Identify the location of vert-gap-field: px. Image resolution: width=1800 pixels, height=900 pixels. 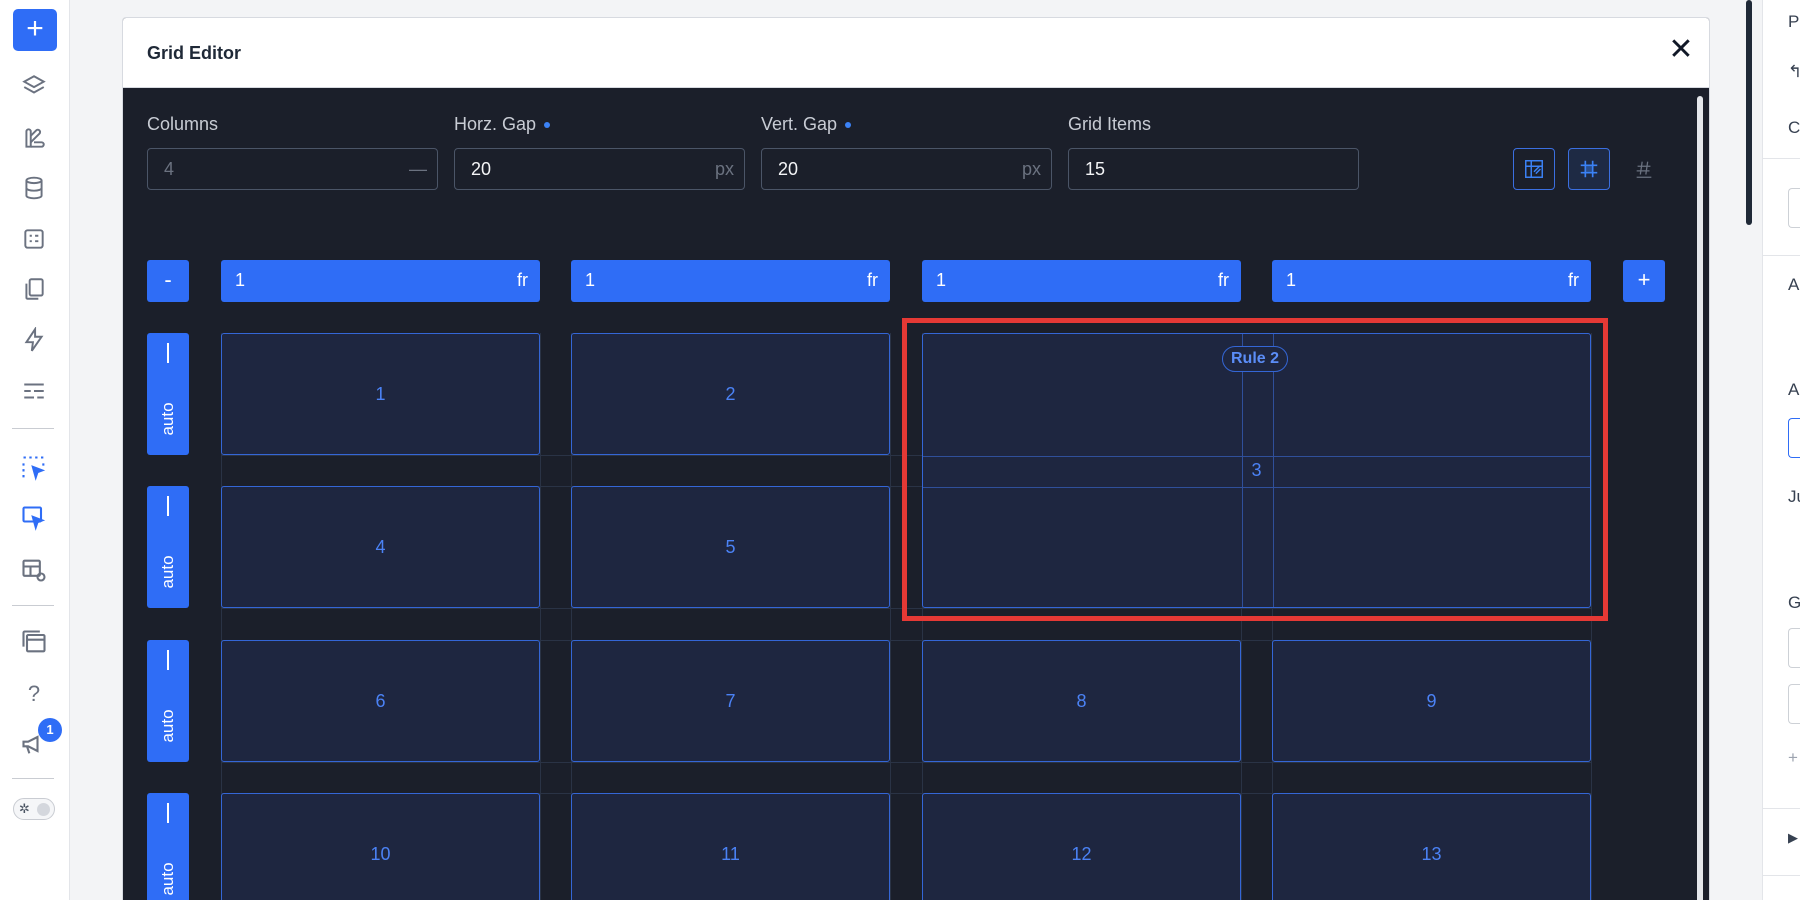
(906, 169).